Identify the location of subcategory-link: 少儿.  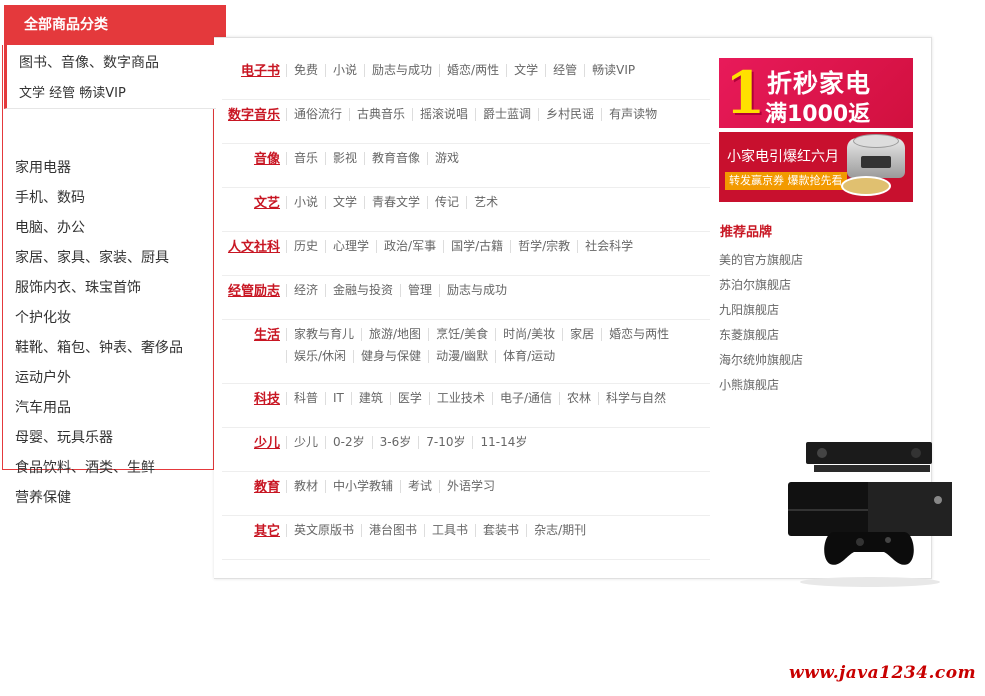
(305, 442).